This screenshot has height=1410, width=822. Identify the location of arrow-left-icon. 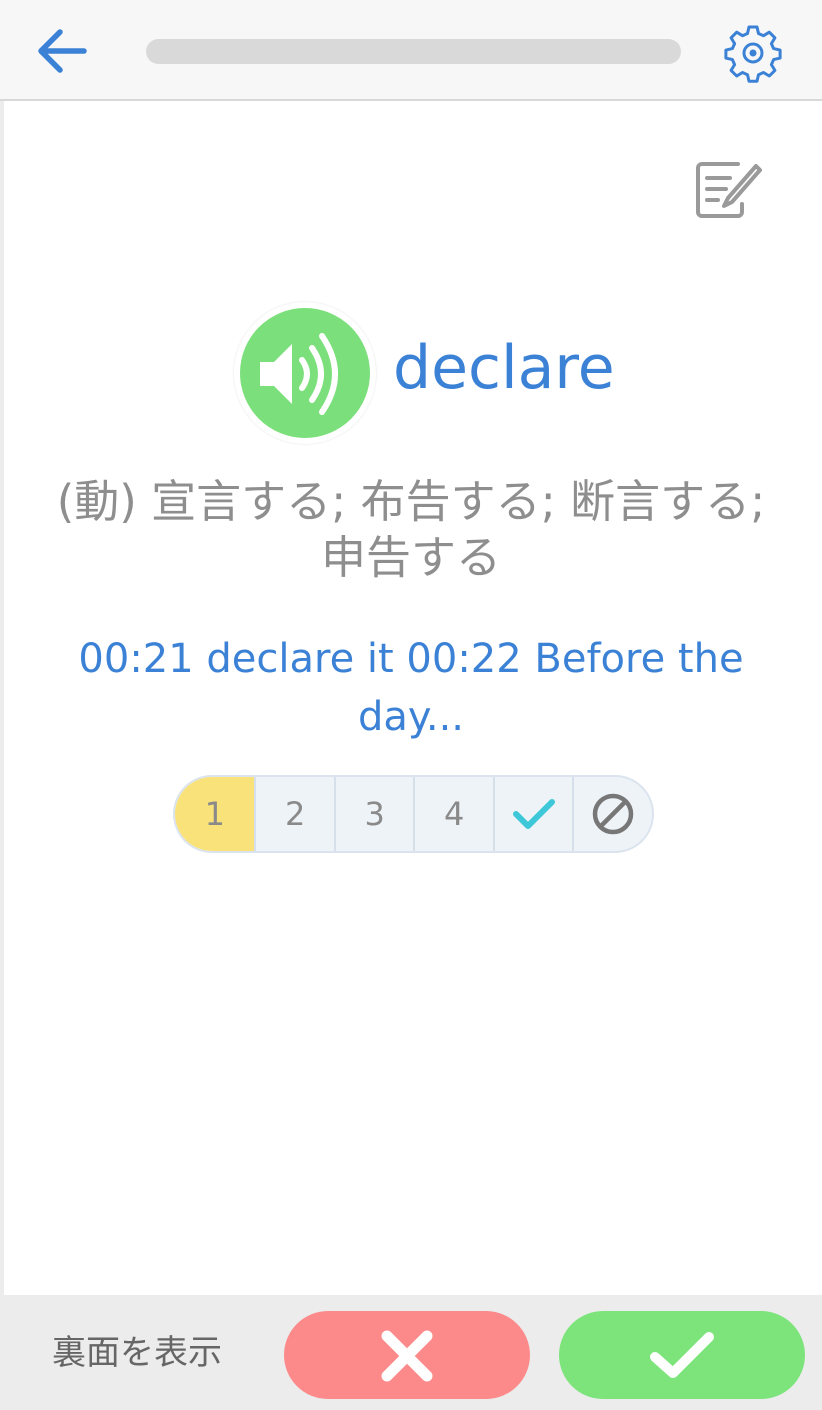
(62, 51).